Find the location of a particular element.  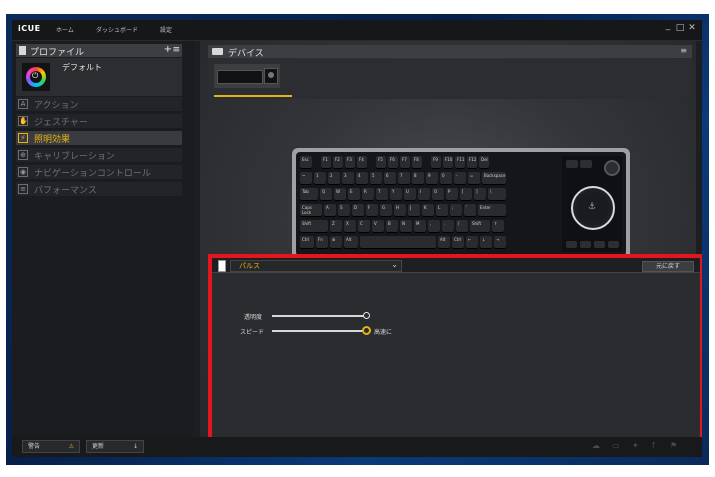

keyboard-icon is located at coordinates (217, 51).